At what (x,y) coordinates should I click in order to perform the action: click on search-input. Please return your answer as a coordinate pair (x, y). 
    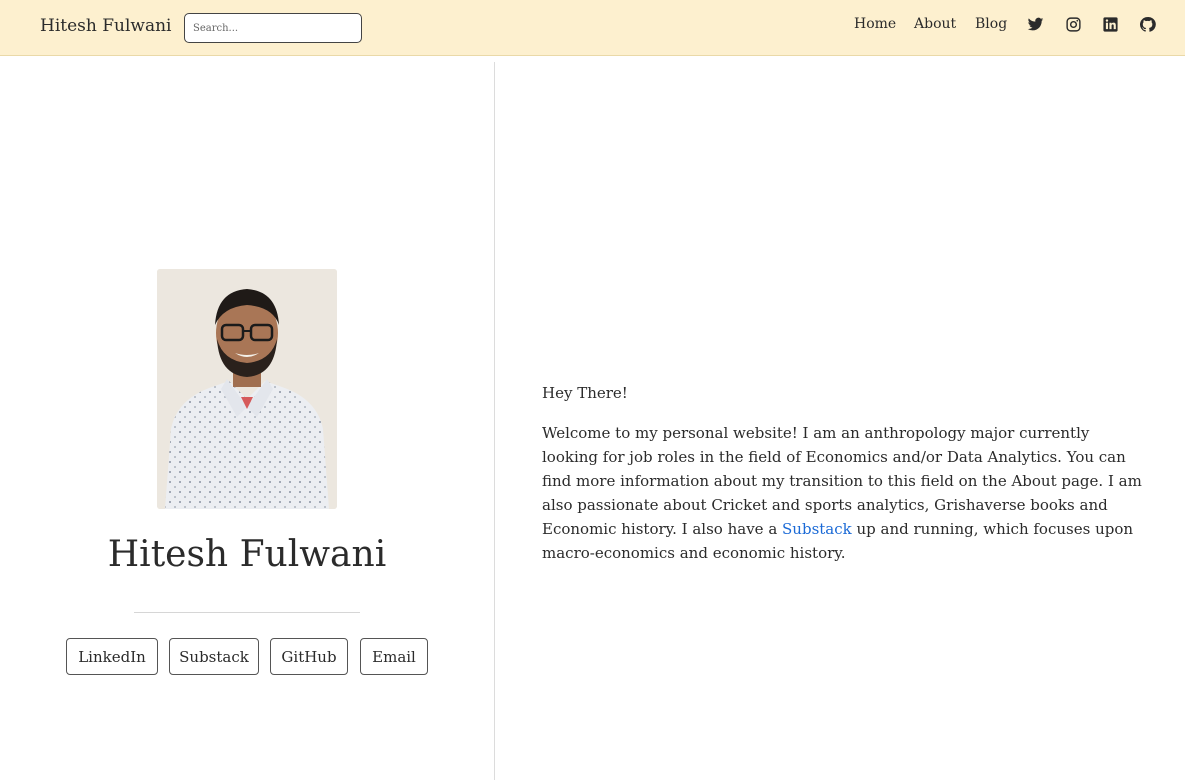
    Looking at the image, I should click on (273, 28).